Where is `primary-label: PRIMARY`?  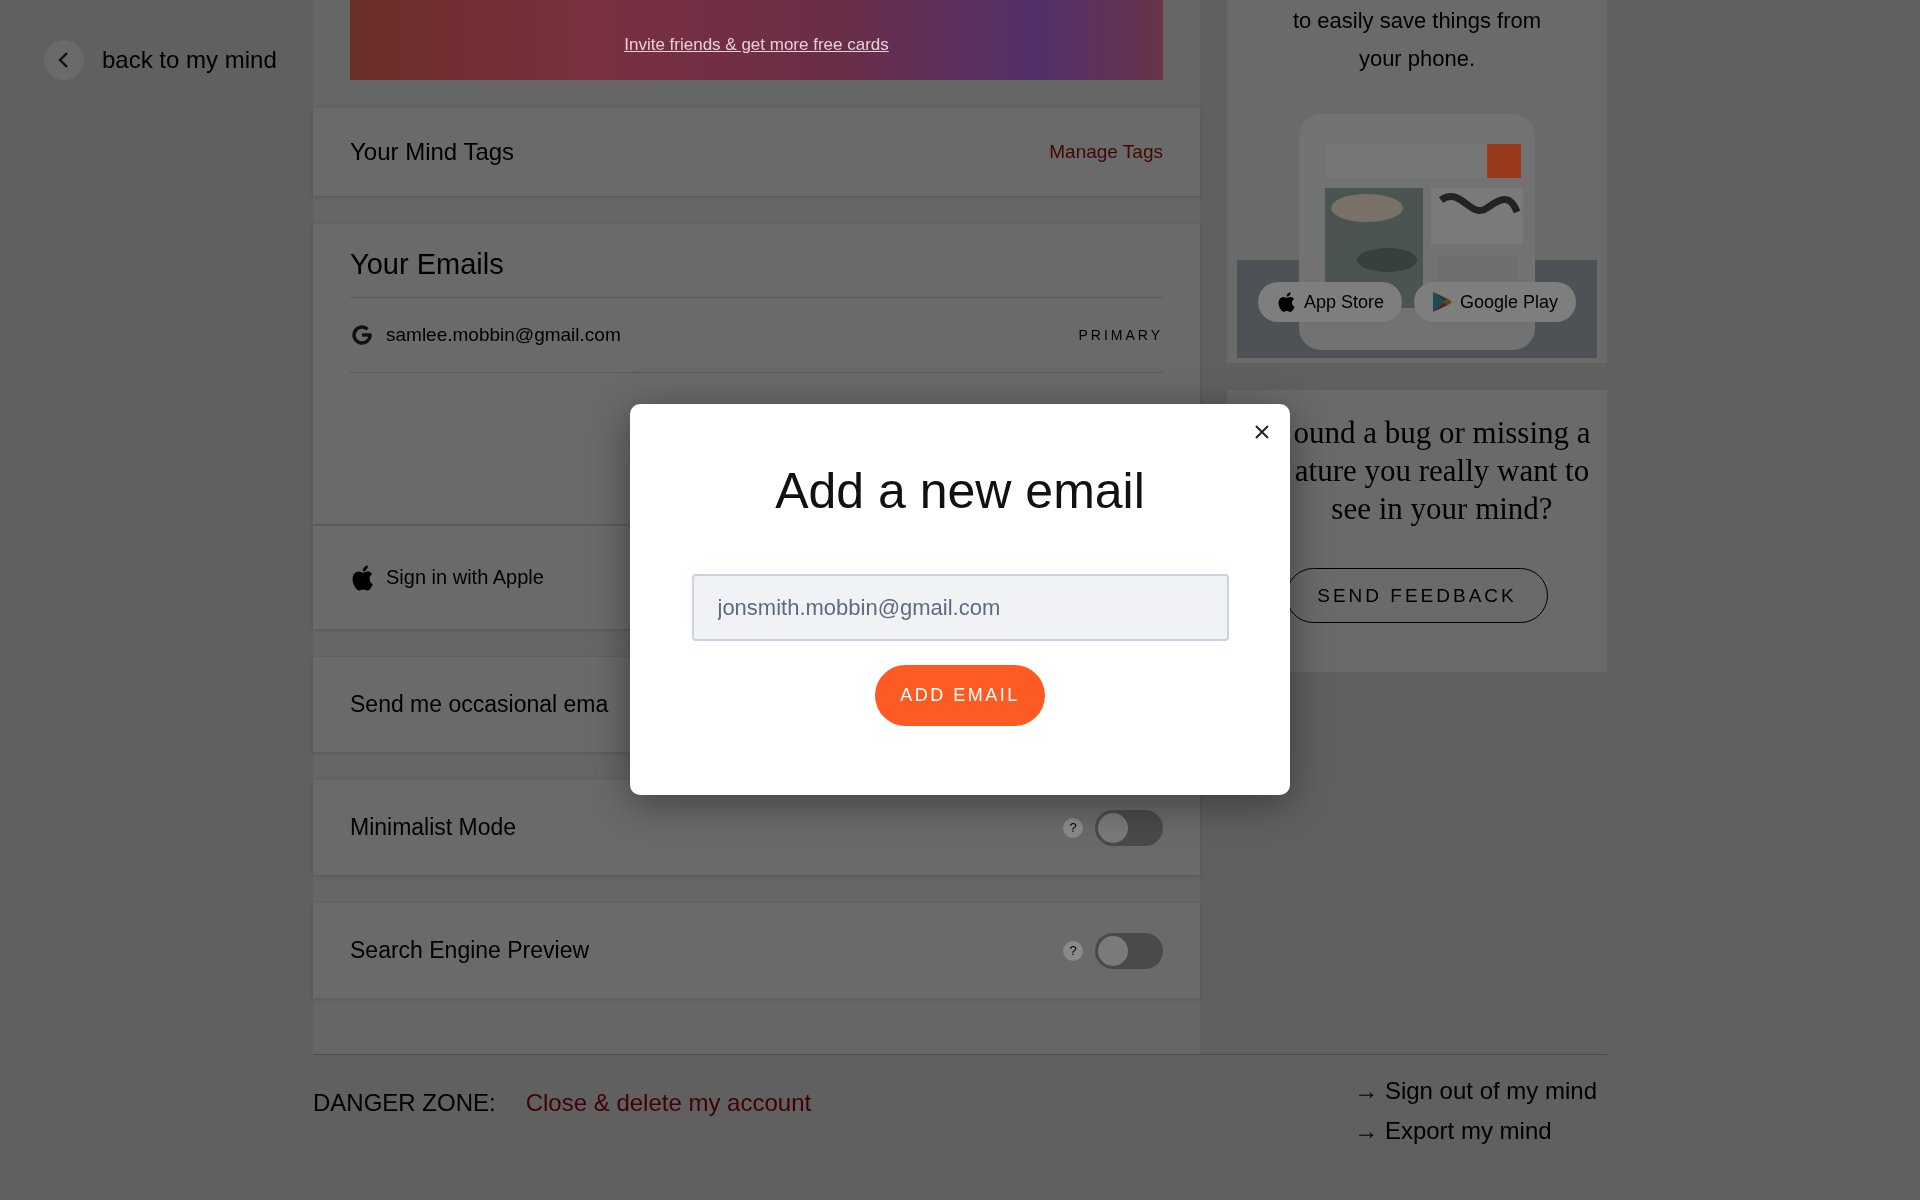
primary-label: PRIMARY is located at coordinates (1120, 335).